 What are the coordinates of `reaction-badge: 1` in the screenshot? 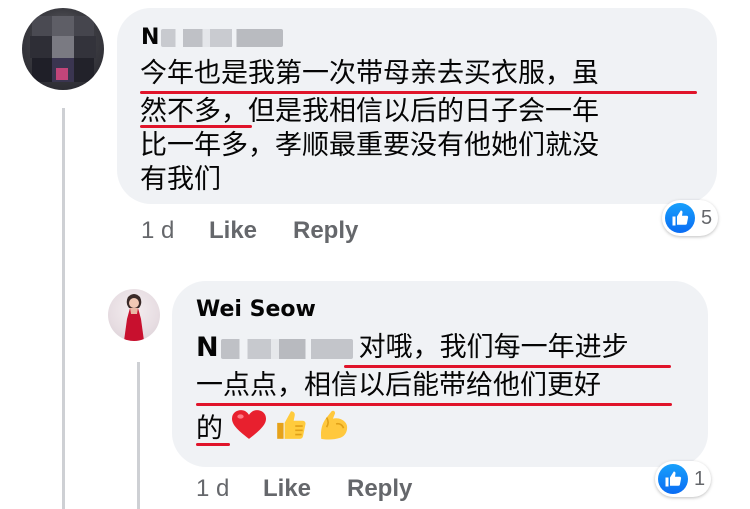 It's located at (683, 479).